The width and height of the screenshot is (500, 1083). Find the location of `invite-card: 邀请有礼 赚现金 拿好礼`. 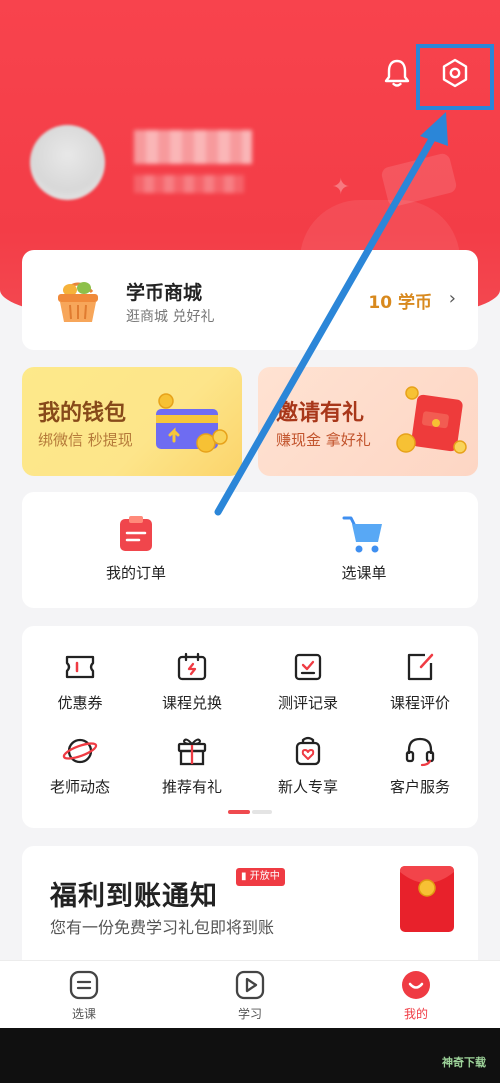

invite-card: 邀请有礼 赚现金 拿好礼 is located at coordinates (368, 421).